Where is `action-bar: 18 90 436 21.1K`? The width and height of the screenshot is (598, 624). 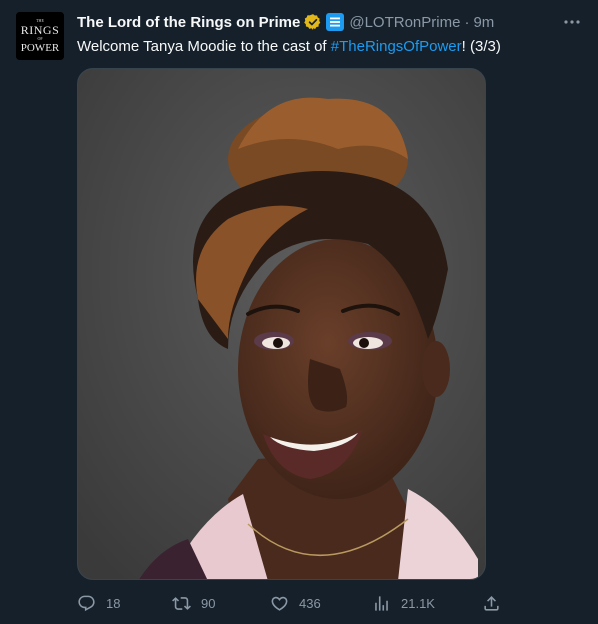
action-bar: 18 90 436 21.1K is located at coordinates (292, 603).